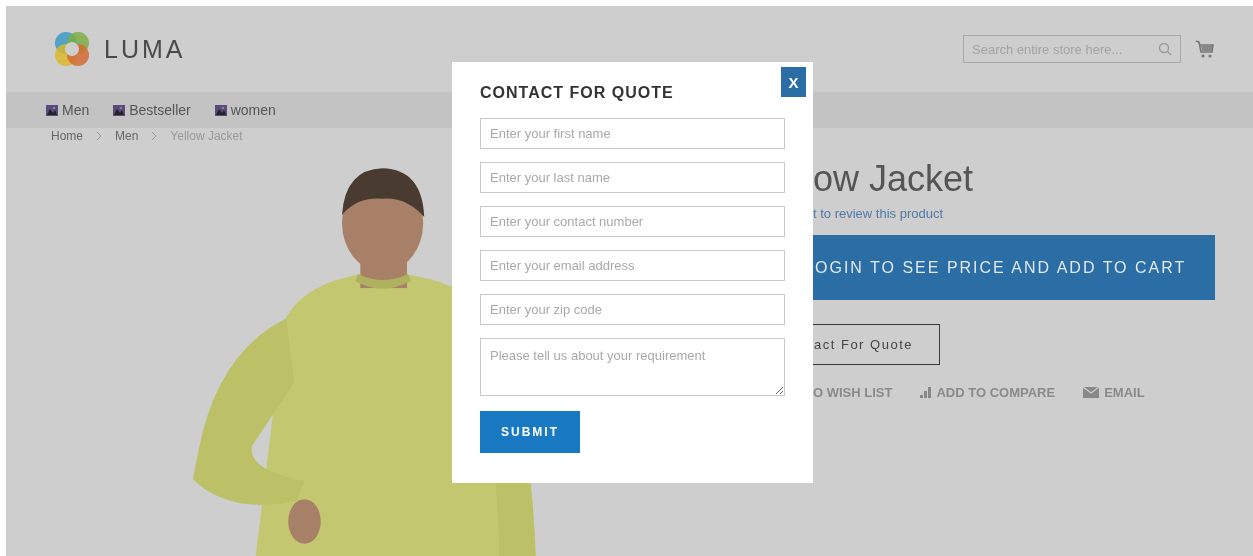  What do you see at coordinates (67, 136) in the screenshot?
I see `breadcrumb-link: Home` at bounding box center [67, 136].